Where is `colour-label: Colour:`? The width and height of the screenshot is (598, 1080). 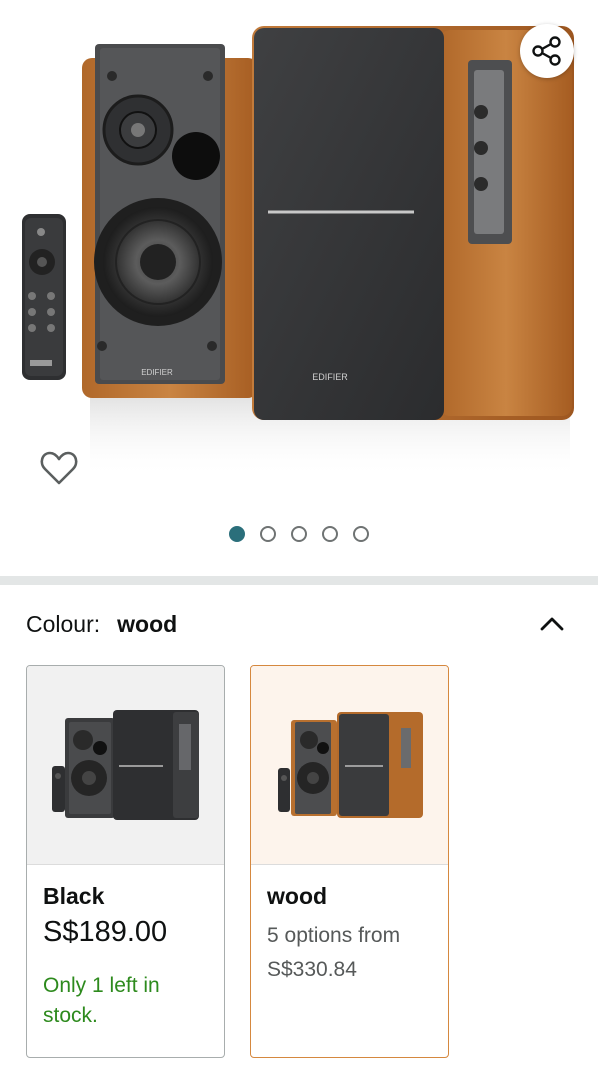
colour-label: Colour: is located at coordinates (63, 623).